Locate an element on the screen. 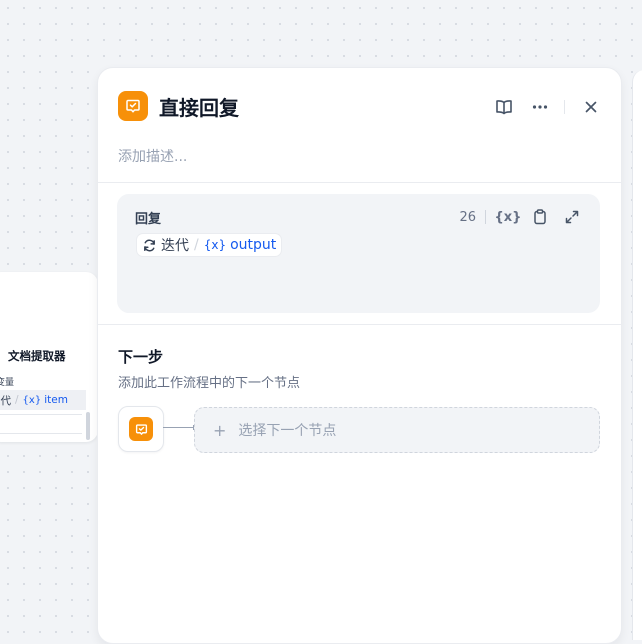 The width and height of the screenshot is (642, 644). background-node: 文档提取器 变量 迭代 / {x} item is located at coordinates (49, 357).